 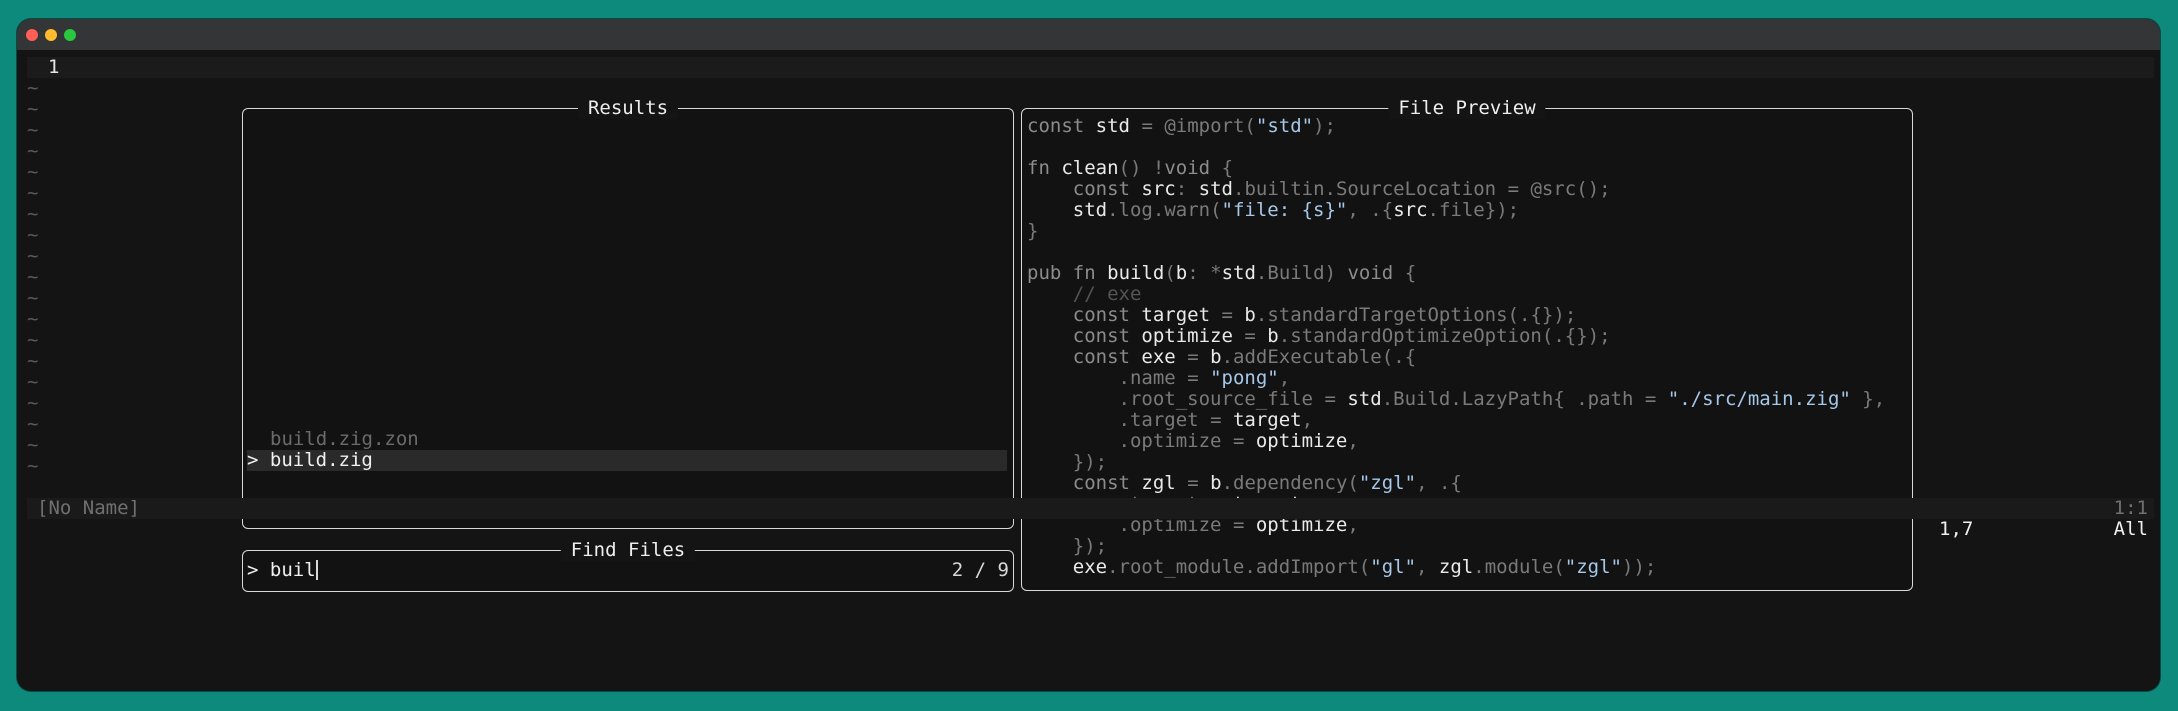 I want to click on code-line: const std = @import("std");, so click(x=1181, y=126).